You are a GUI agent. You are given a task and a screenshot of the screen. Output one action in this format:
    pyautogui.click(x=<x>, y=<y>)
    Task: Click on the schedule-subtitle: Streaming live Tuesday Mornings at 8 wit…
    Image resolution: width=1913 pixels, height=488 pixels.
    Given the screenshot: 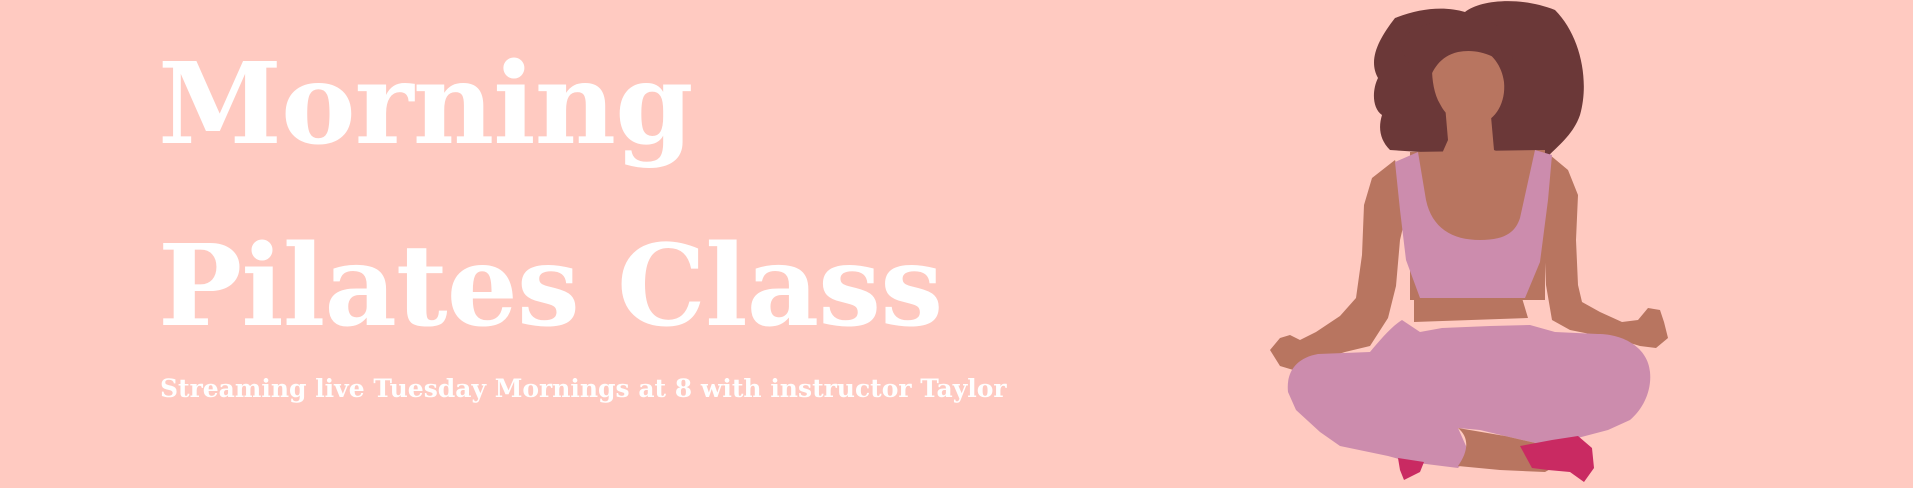 What is the action you would take?
    pyautogui.click(x=583, y=388)
    